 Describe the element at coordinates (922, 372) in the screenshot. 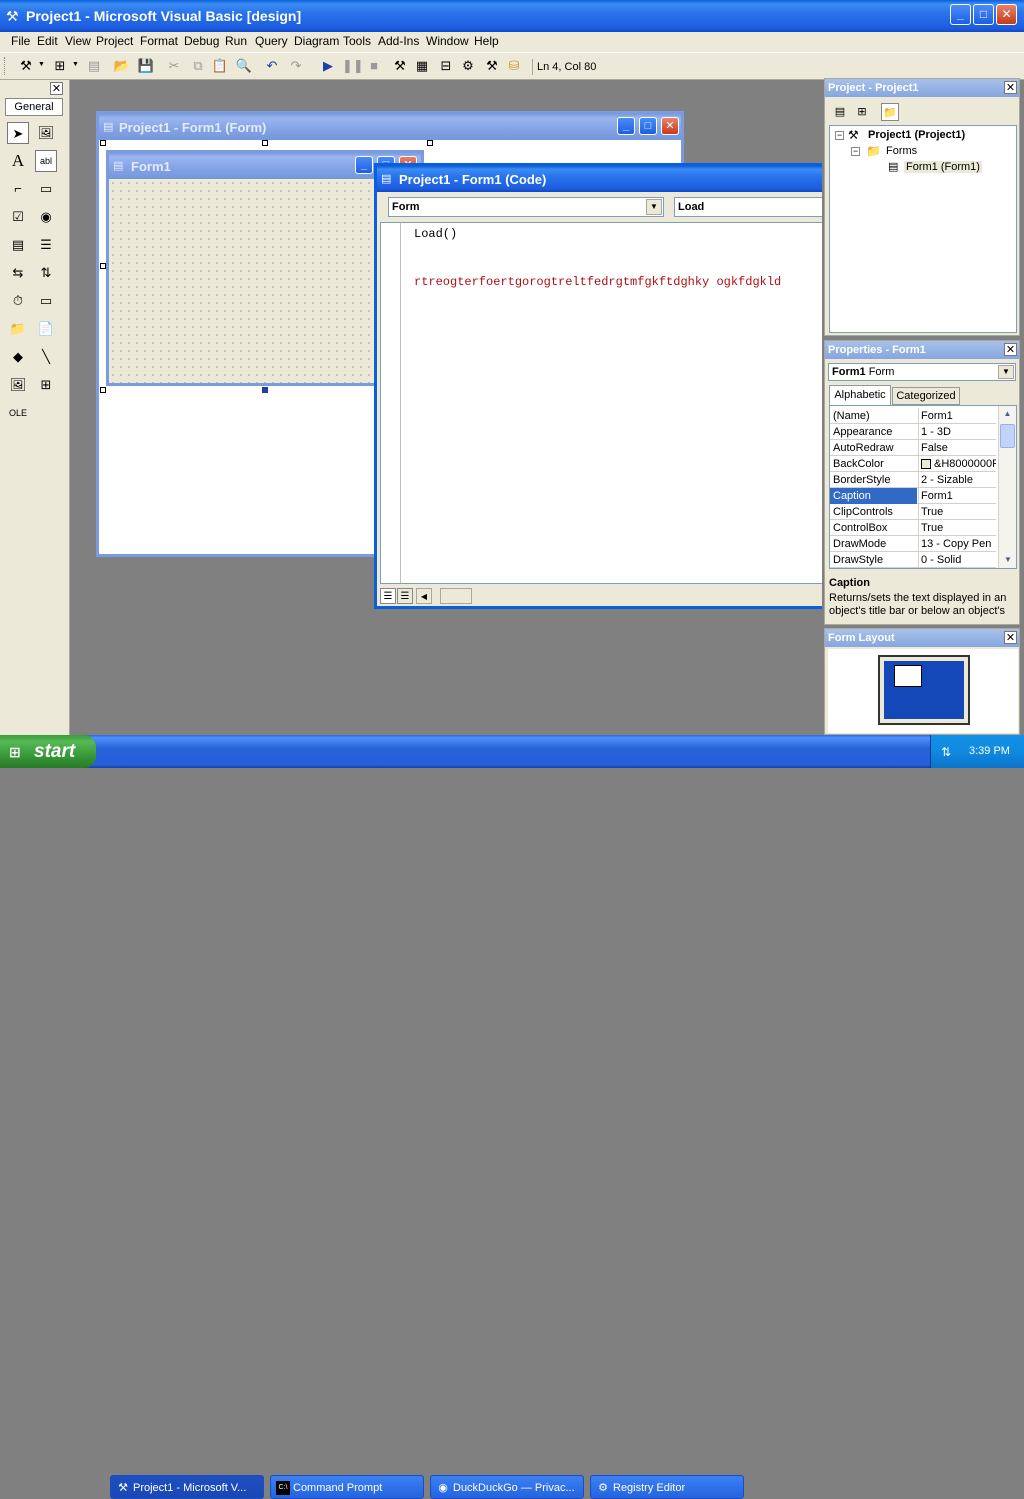

I see `object-selector: Form1 Form ▼` at that location.